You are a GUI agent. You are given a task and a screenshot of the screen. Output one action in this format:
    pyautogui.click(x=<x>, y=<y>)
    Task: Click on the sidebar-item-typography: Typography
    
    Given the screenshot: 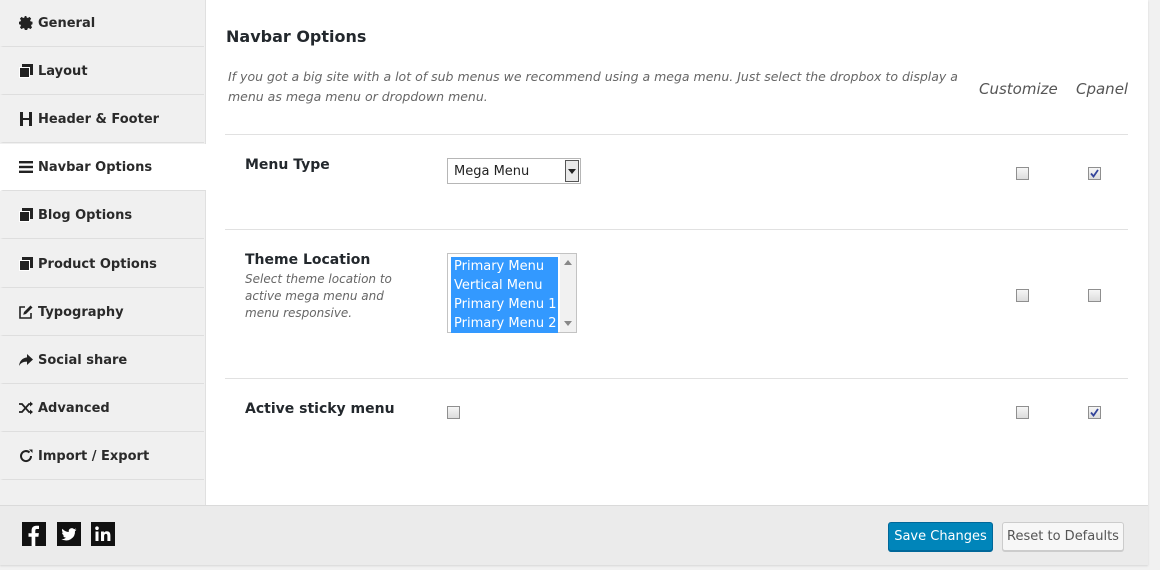 What is the action you would take?
    pyautogui.click(x=102, y=312)
    